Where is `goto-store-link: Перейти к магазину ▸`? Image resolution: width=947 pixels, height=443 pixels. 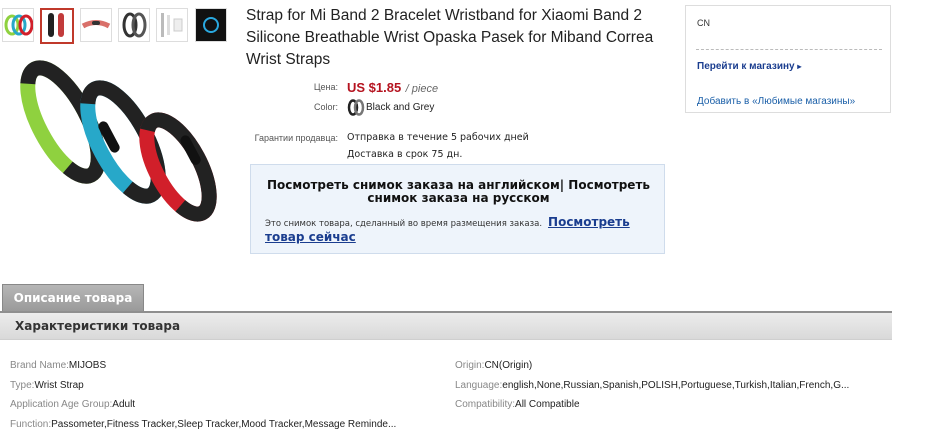
goto-store-link: Перейти к магазину ▸ is located at coordinates (749, 66).